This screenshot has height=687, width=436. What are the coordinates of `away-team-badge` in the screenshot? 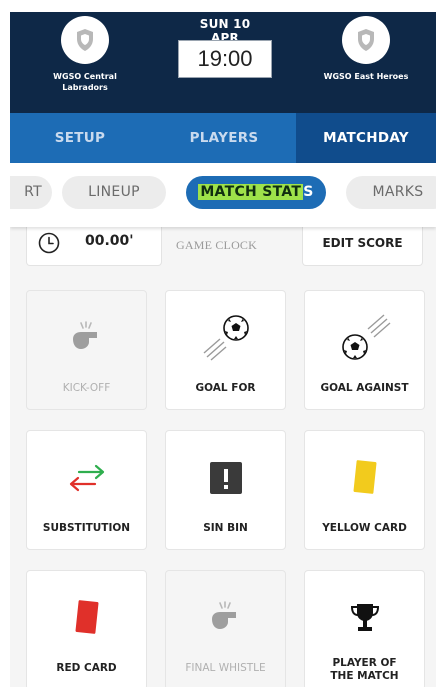 It's located at (366, 40).